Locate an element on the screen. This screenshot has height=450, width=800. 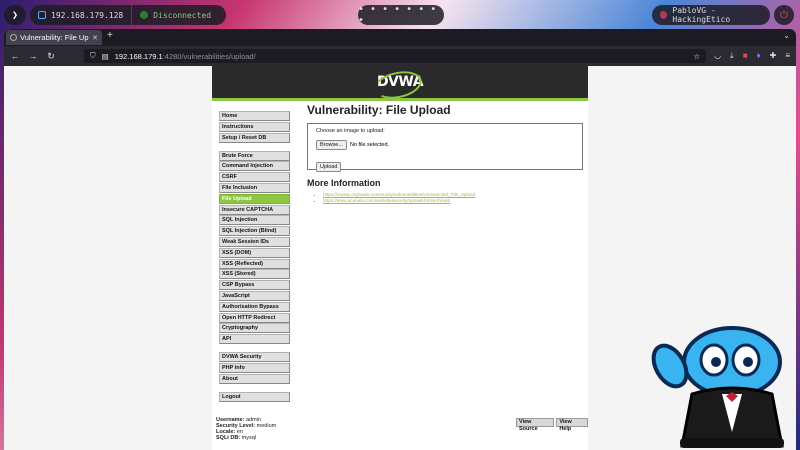
reload-icon: ↻ is located at coordinates (51, 56).